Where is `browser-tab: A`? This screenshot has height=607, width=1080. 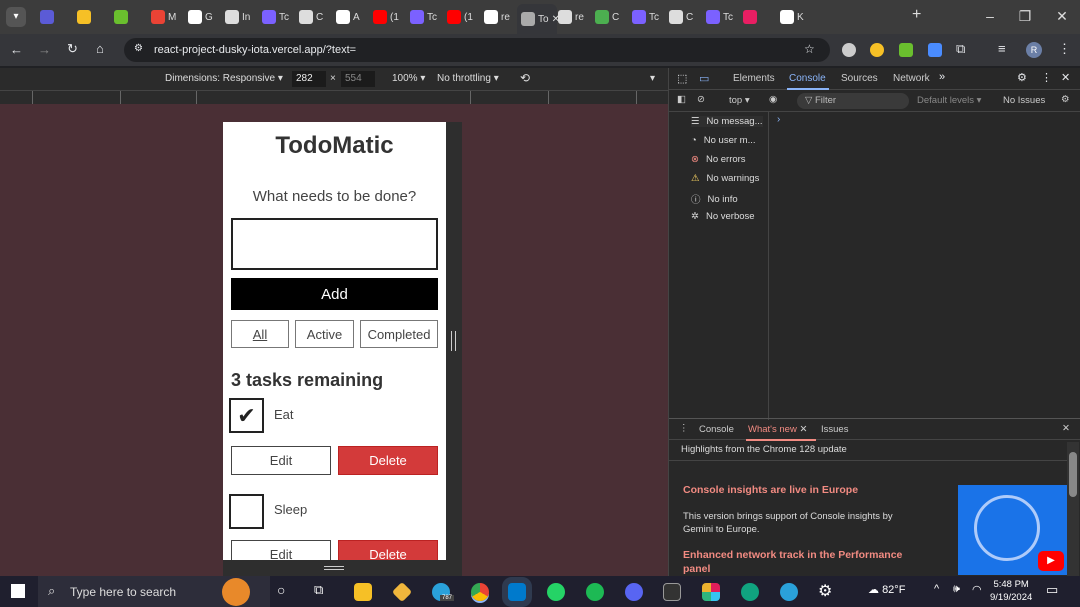 browser-tab: A is located at coordinates (350, 17).